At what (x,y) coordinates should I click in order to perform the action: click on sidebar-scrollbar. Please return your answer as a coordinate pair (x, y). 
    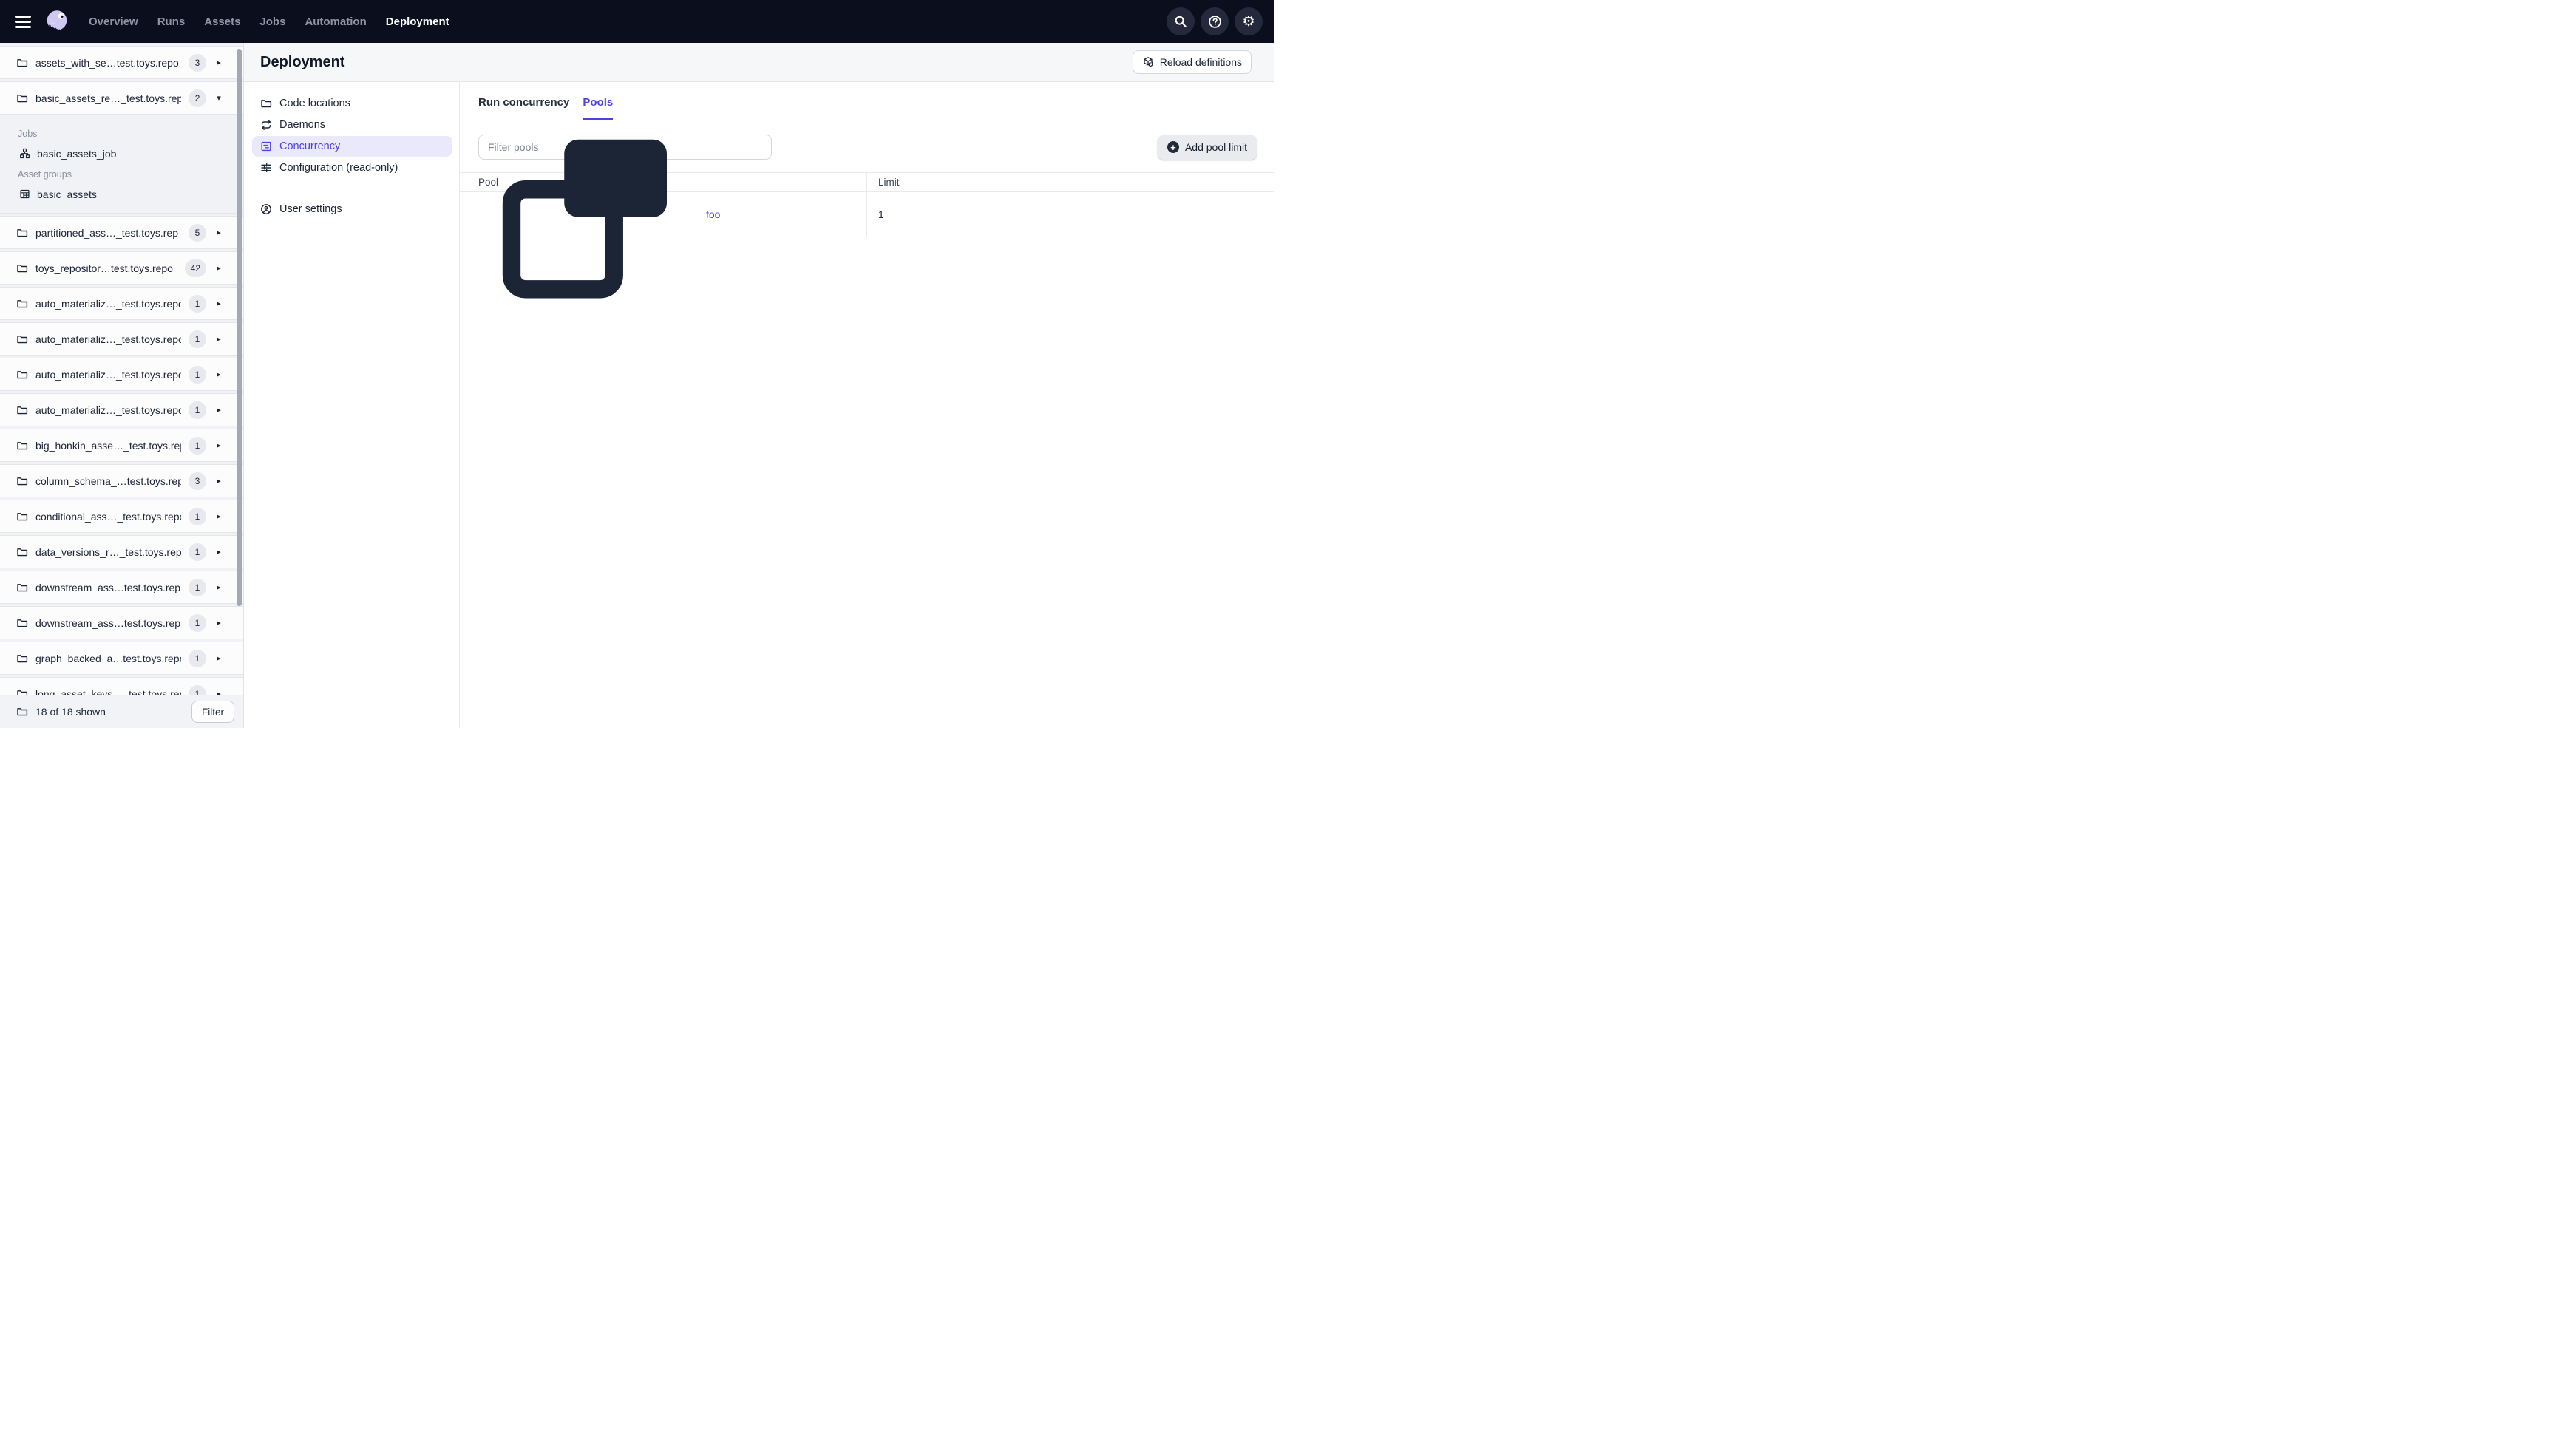
    Looking at the image, I should click on (239, 327).